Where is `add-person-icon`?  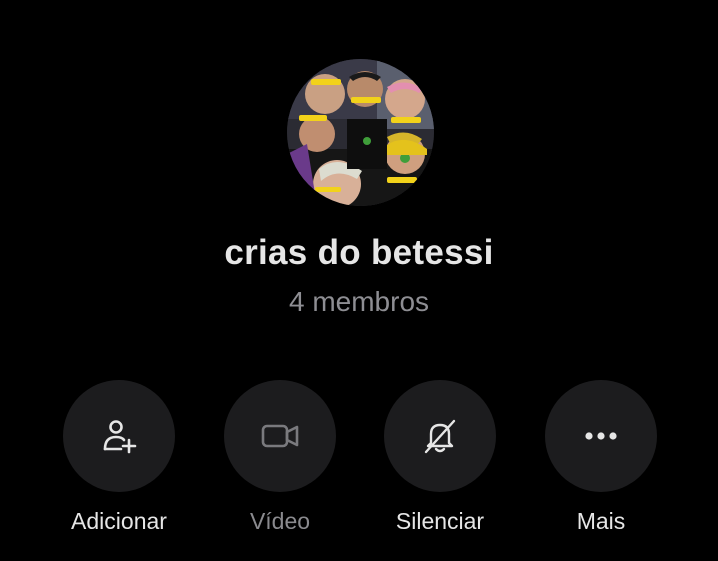 add-person-icon is located at coordinates (120, 437).